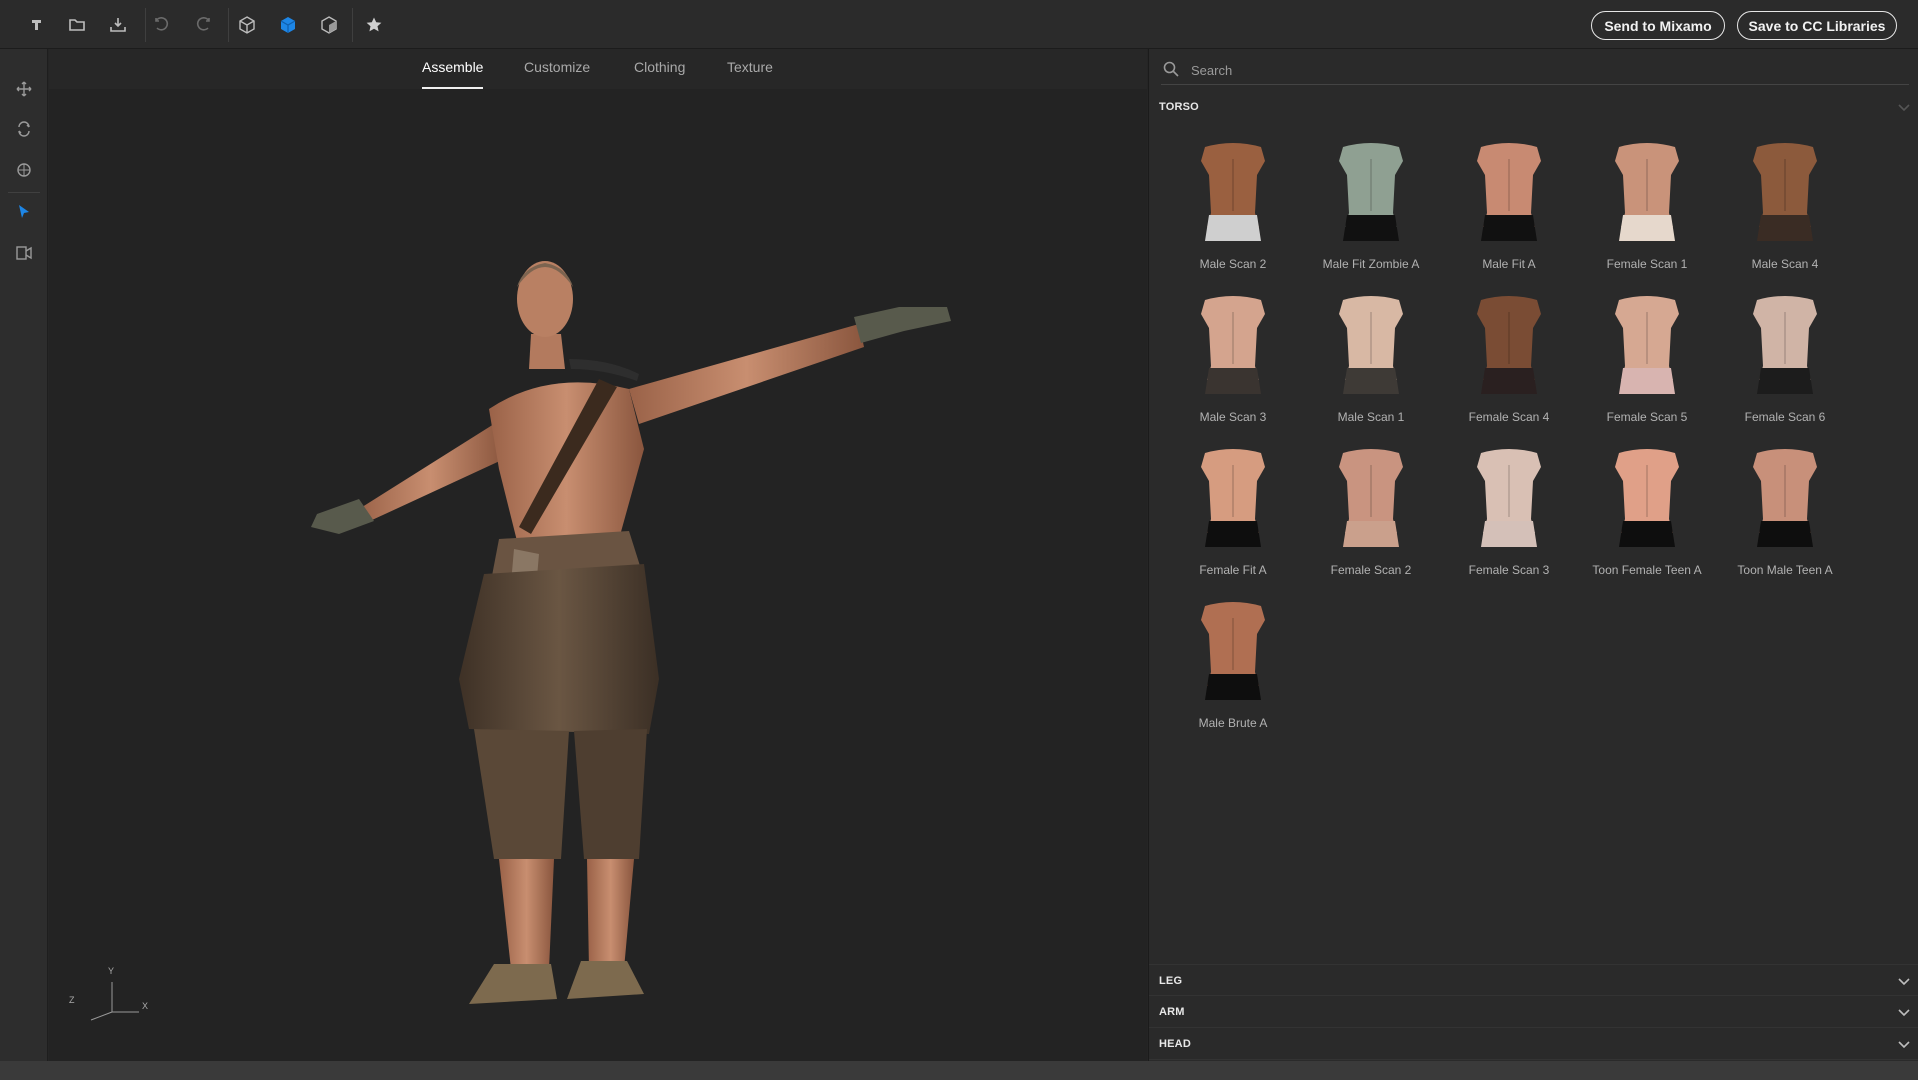  I want to click on cube-solid-icon, so click(288, 25).